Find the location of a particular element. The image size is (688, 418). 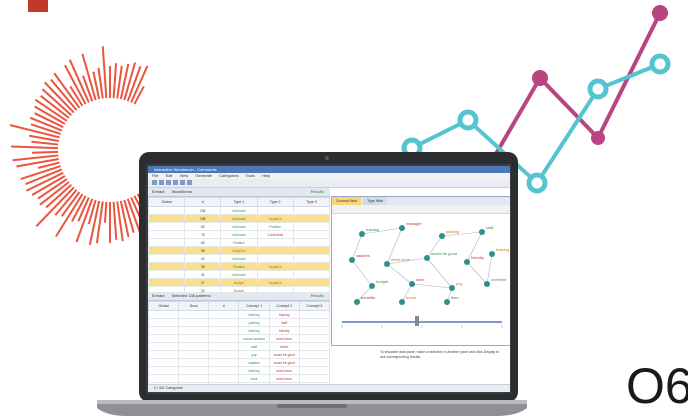

column-header: Concept 1 is located at coordinates (254, 306).